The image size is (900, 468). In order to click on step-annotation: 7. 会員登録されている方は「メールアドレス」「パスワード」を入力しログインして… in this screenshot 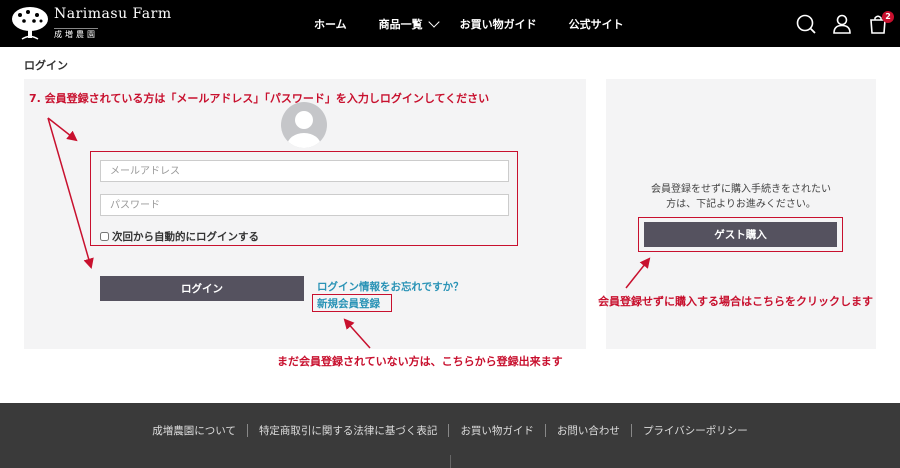, I will do `click(259, 98)`.